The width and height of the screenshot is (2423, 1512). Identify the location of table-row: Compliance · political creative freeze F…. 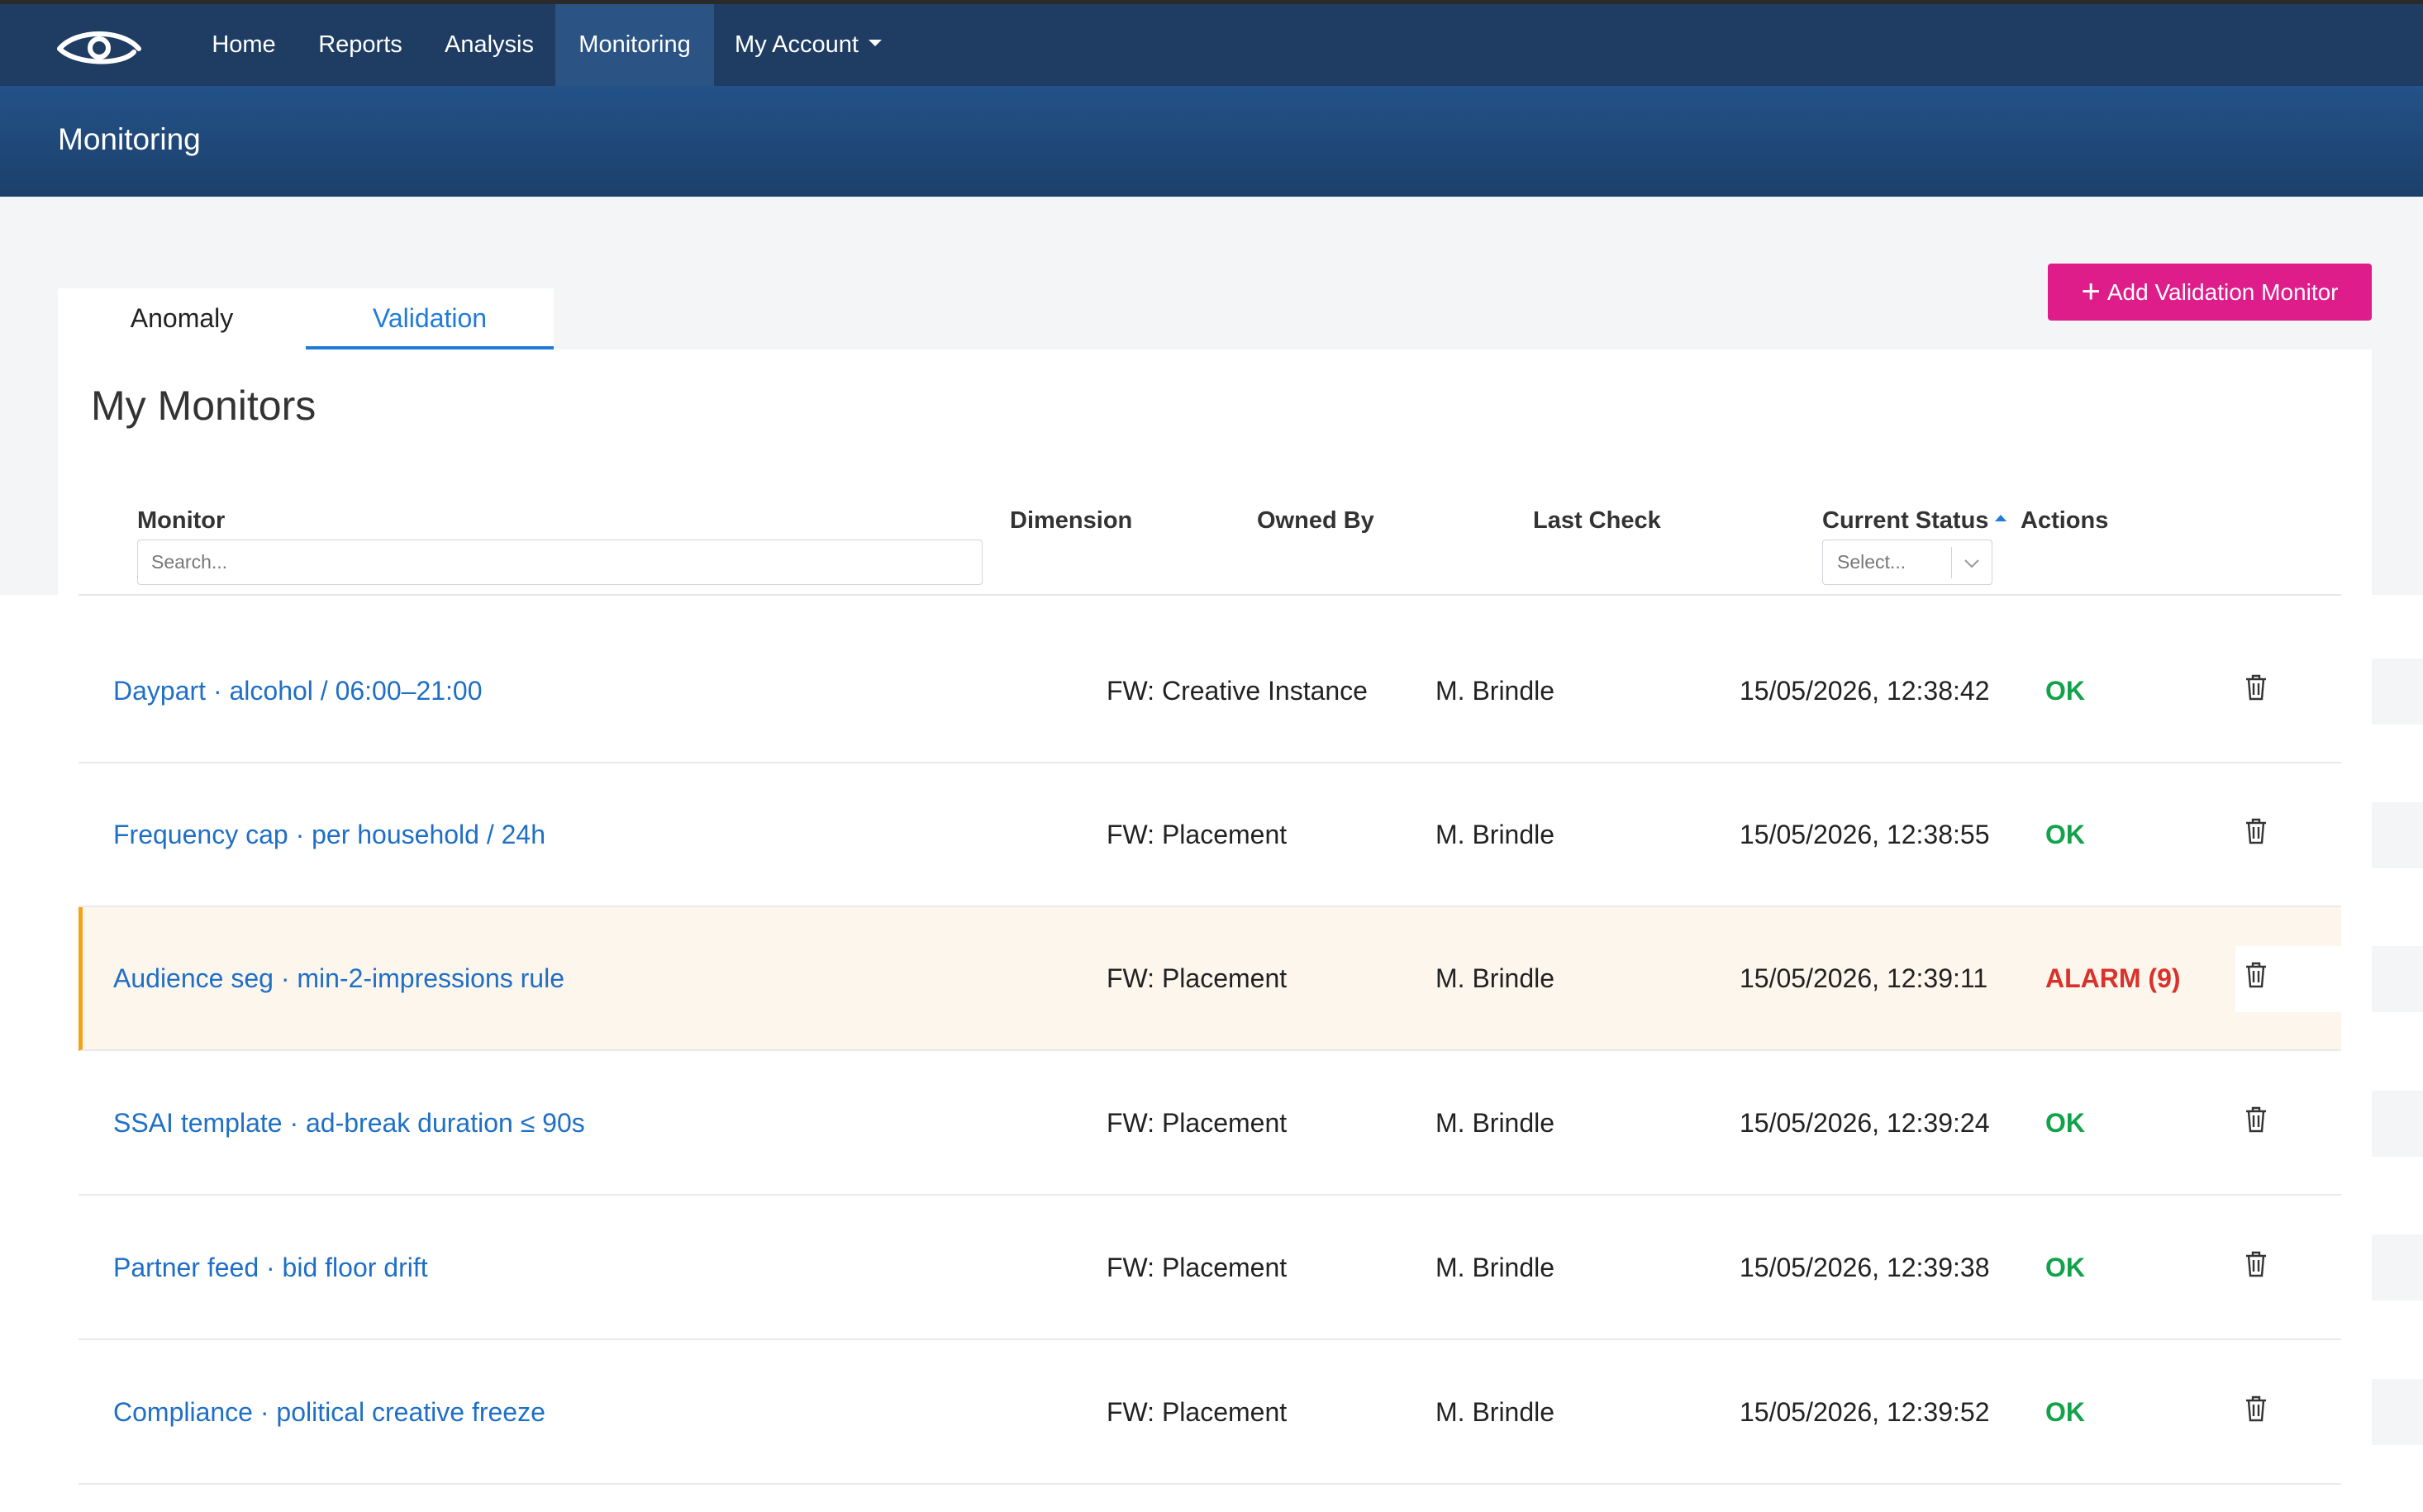
(1210, 1413).